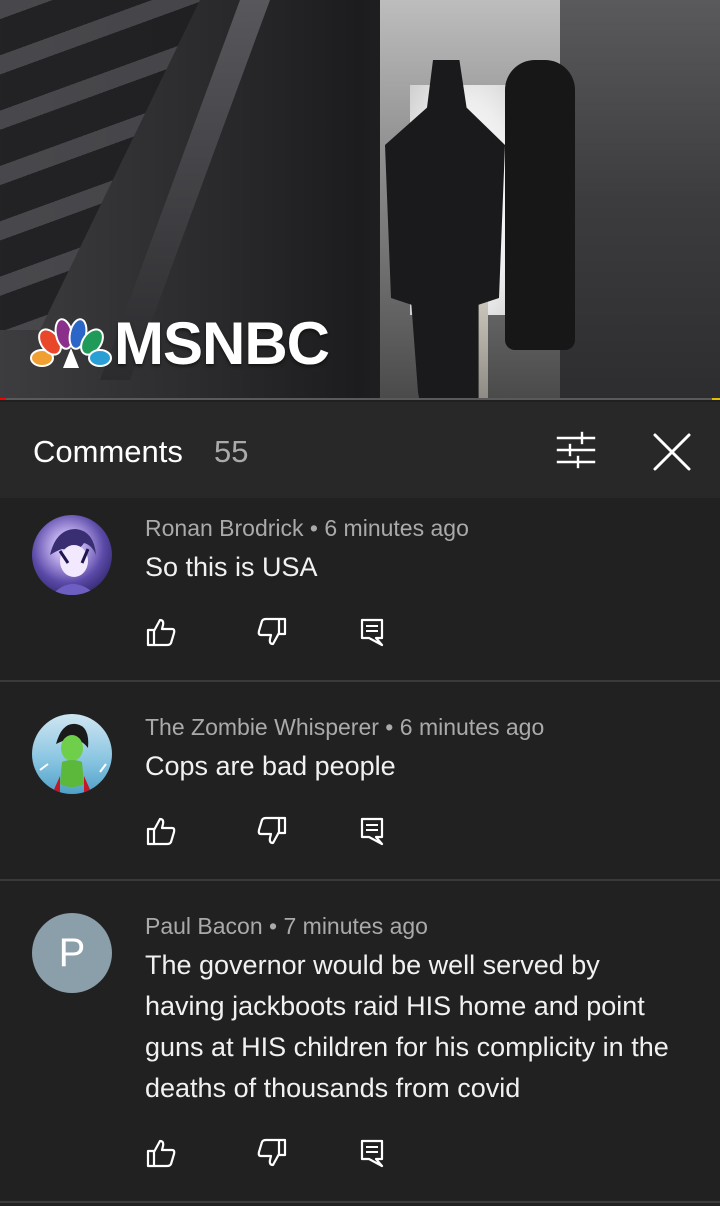  What do you see at coordinates (222, 343) in the screenshot?
I see `channel-logo-text: MSNBC` at bounding box center [222, 343].